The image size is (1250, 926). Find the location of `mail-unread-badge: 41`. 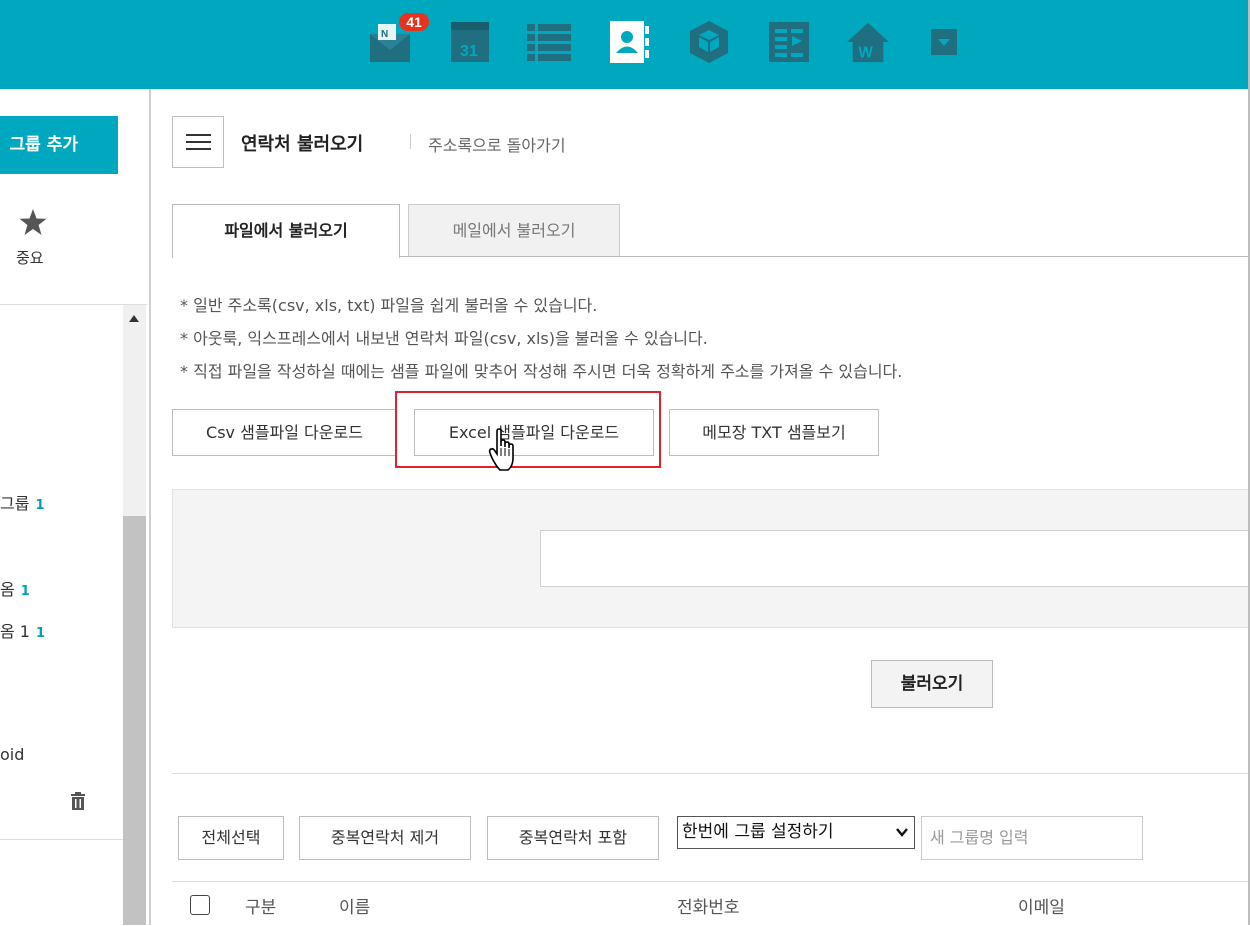

mail-unread-badge: 41 is located at coordinates (414, 22).